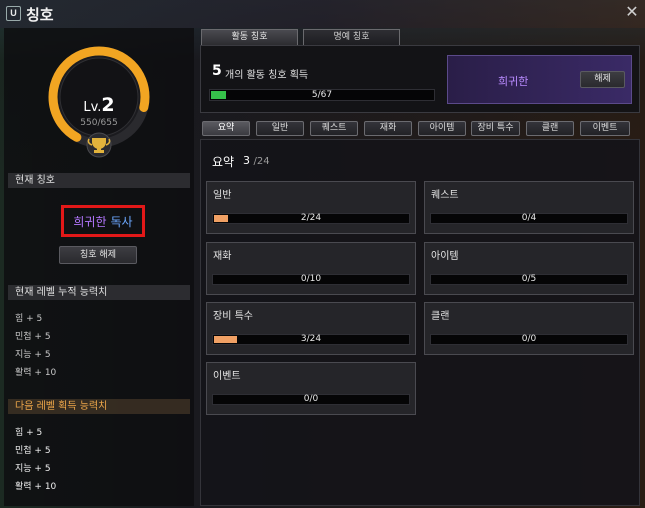 The image size is (645, 508). I want to click on acquired-count: 5, so click(217, 71).